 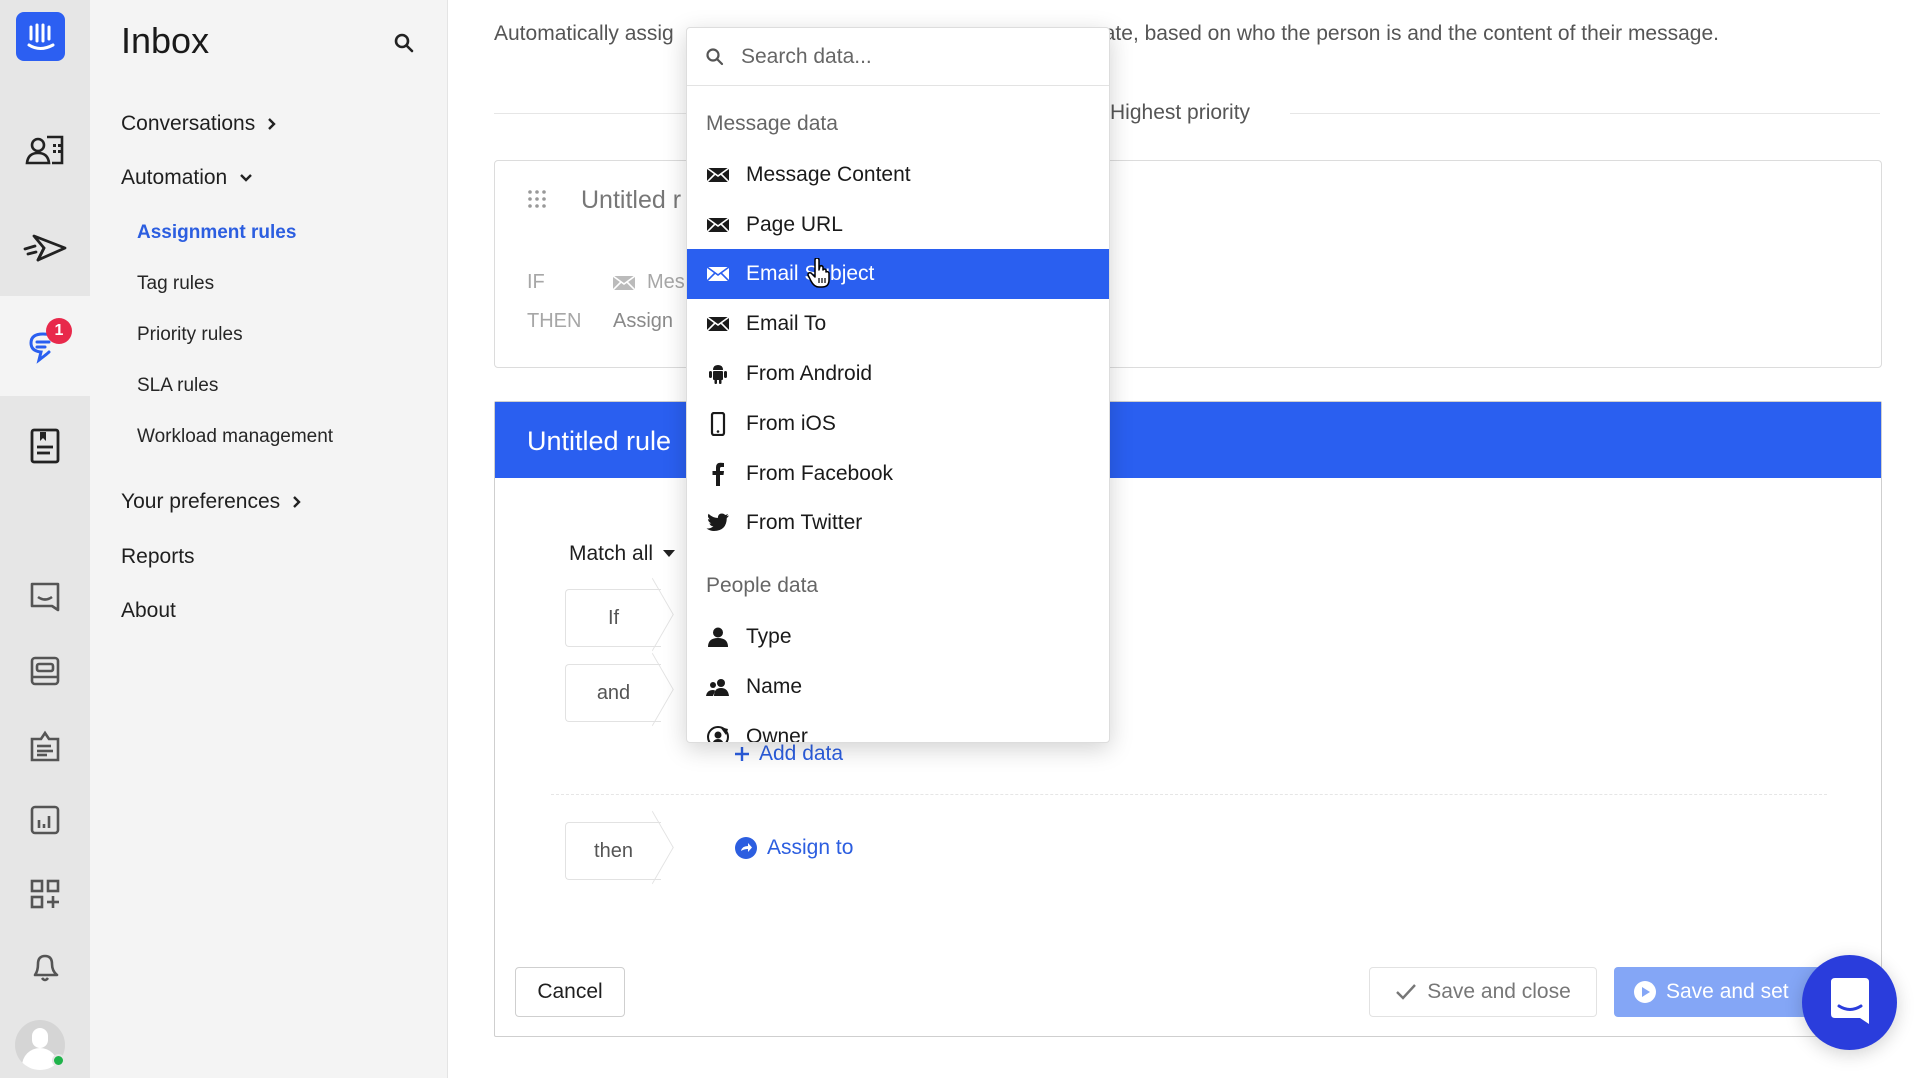 I want to click on assign-arrow-icon, so click(x=746, y=848).